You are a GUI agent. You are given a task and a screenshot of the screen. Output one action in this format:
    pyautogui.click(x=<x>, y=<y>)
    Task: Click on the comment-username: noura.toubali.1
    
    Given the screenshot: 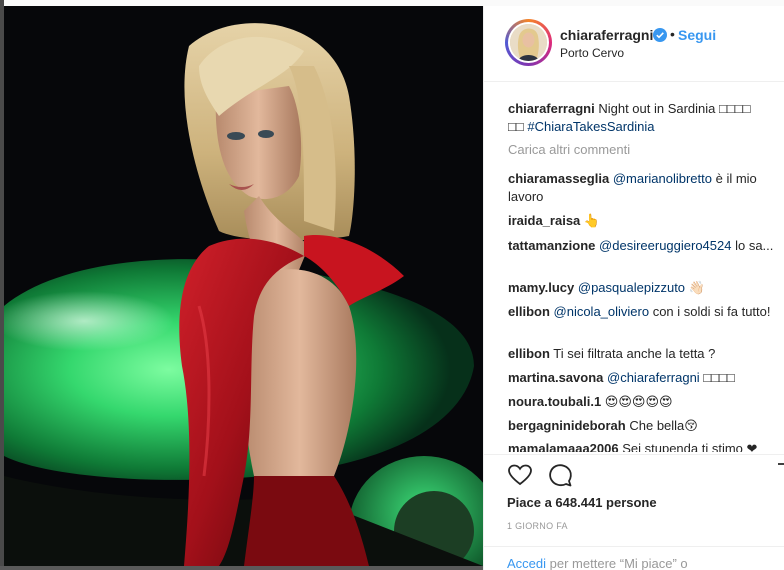 What is the action you would take?
    pyautogui.click(x=554, y=401)
    